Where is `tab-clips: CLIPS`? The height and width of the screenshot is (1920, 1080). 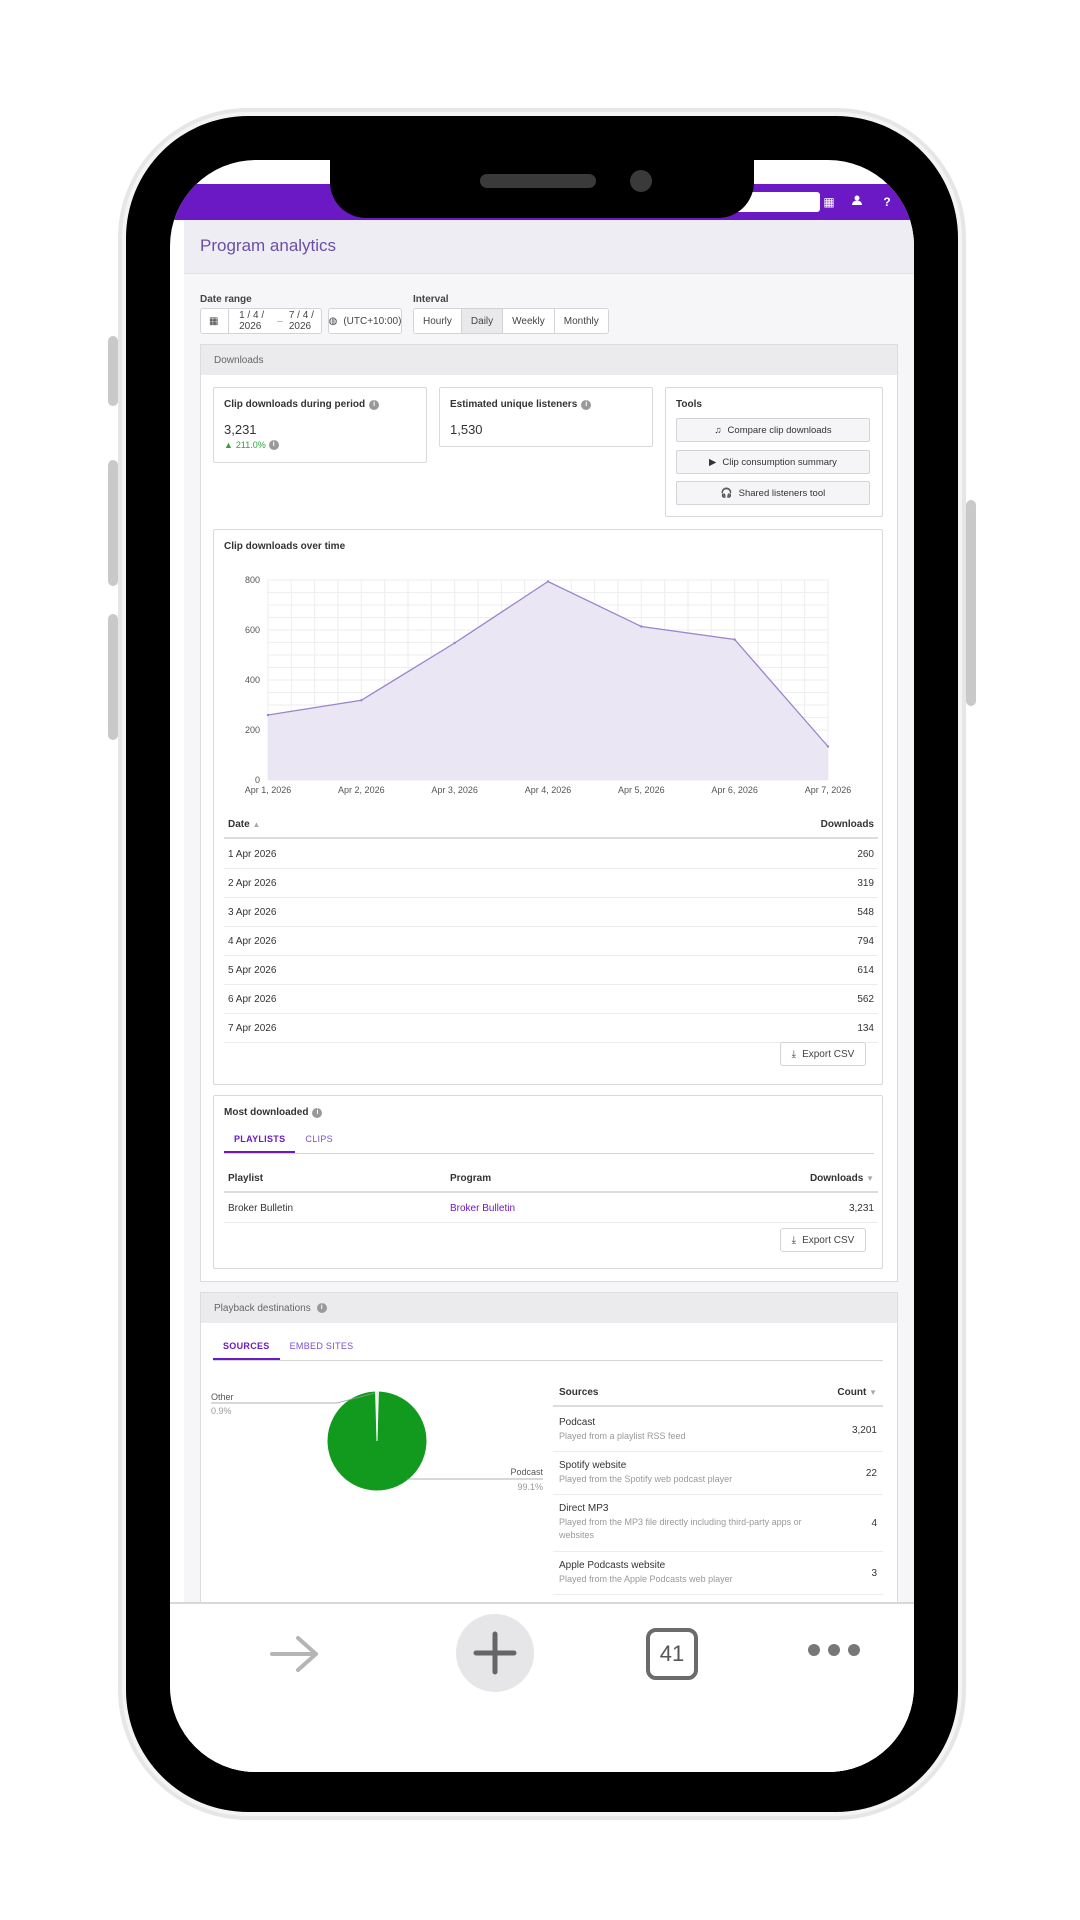
tab-clips: CLIPS is located at coordinates (319, 1139).